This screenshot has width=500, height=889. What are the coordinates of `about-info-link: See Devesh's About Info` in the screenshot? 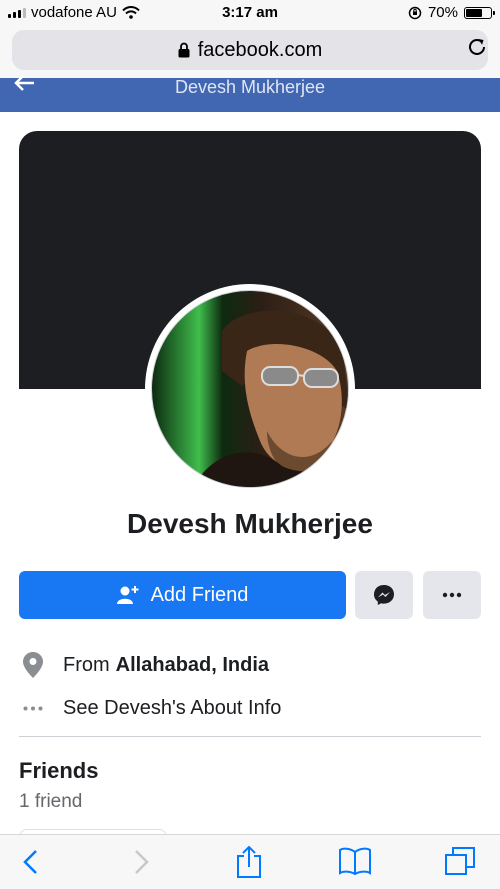 It's located at (150, 708).